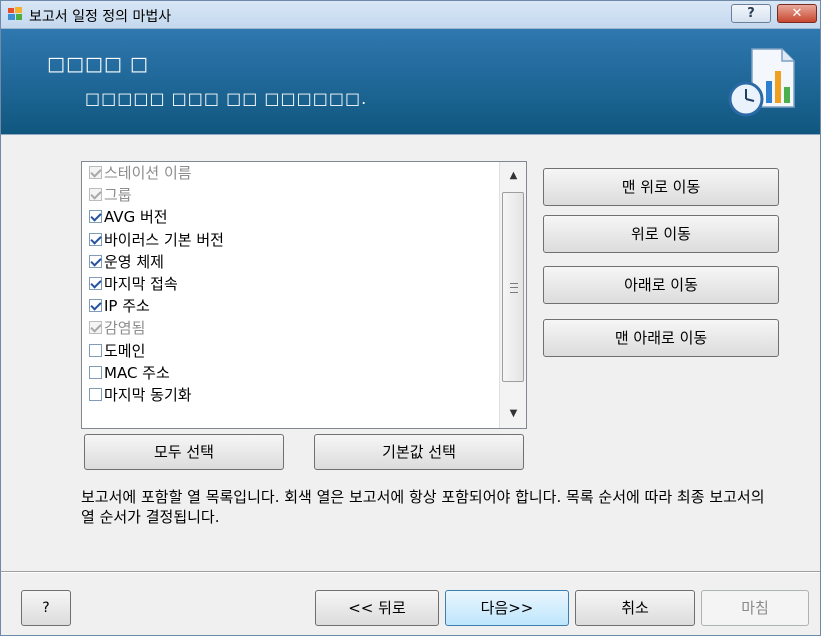  I want to click on move-to-top-button: 맨 위로 이동, so click(661, 187).